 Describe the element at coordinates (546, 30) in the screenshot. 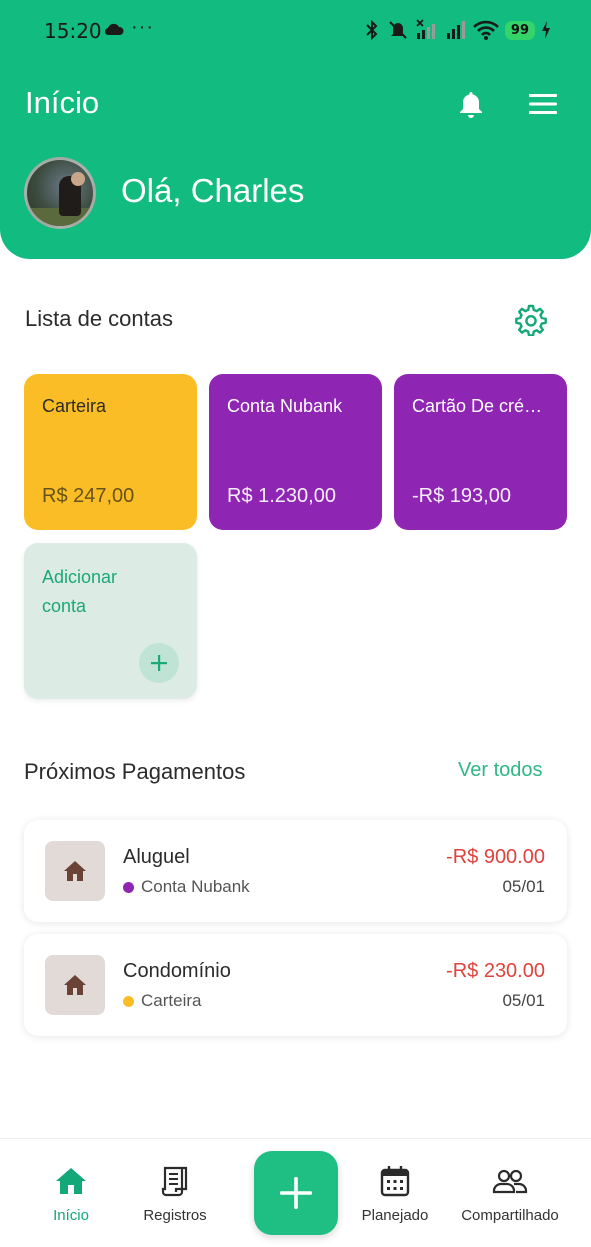

I see `charging-icon` at that location.